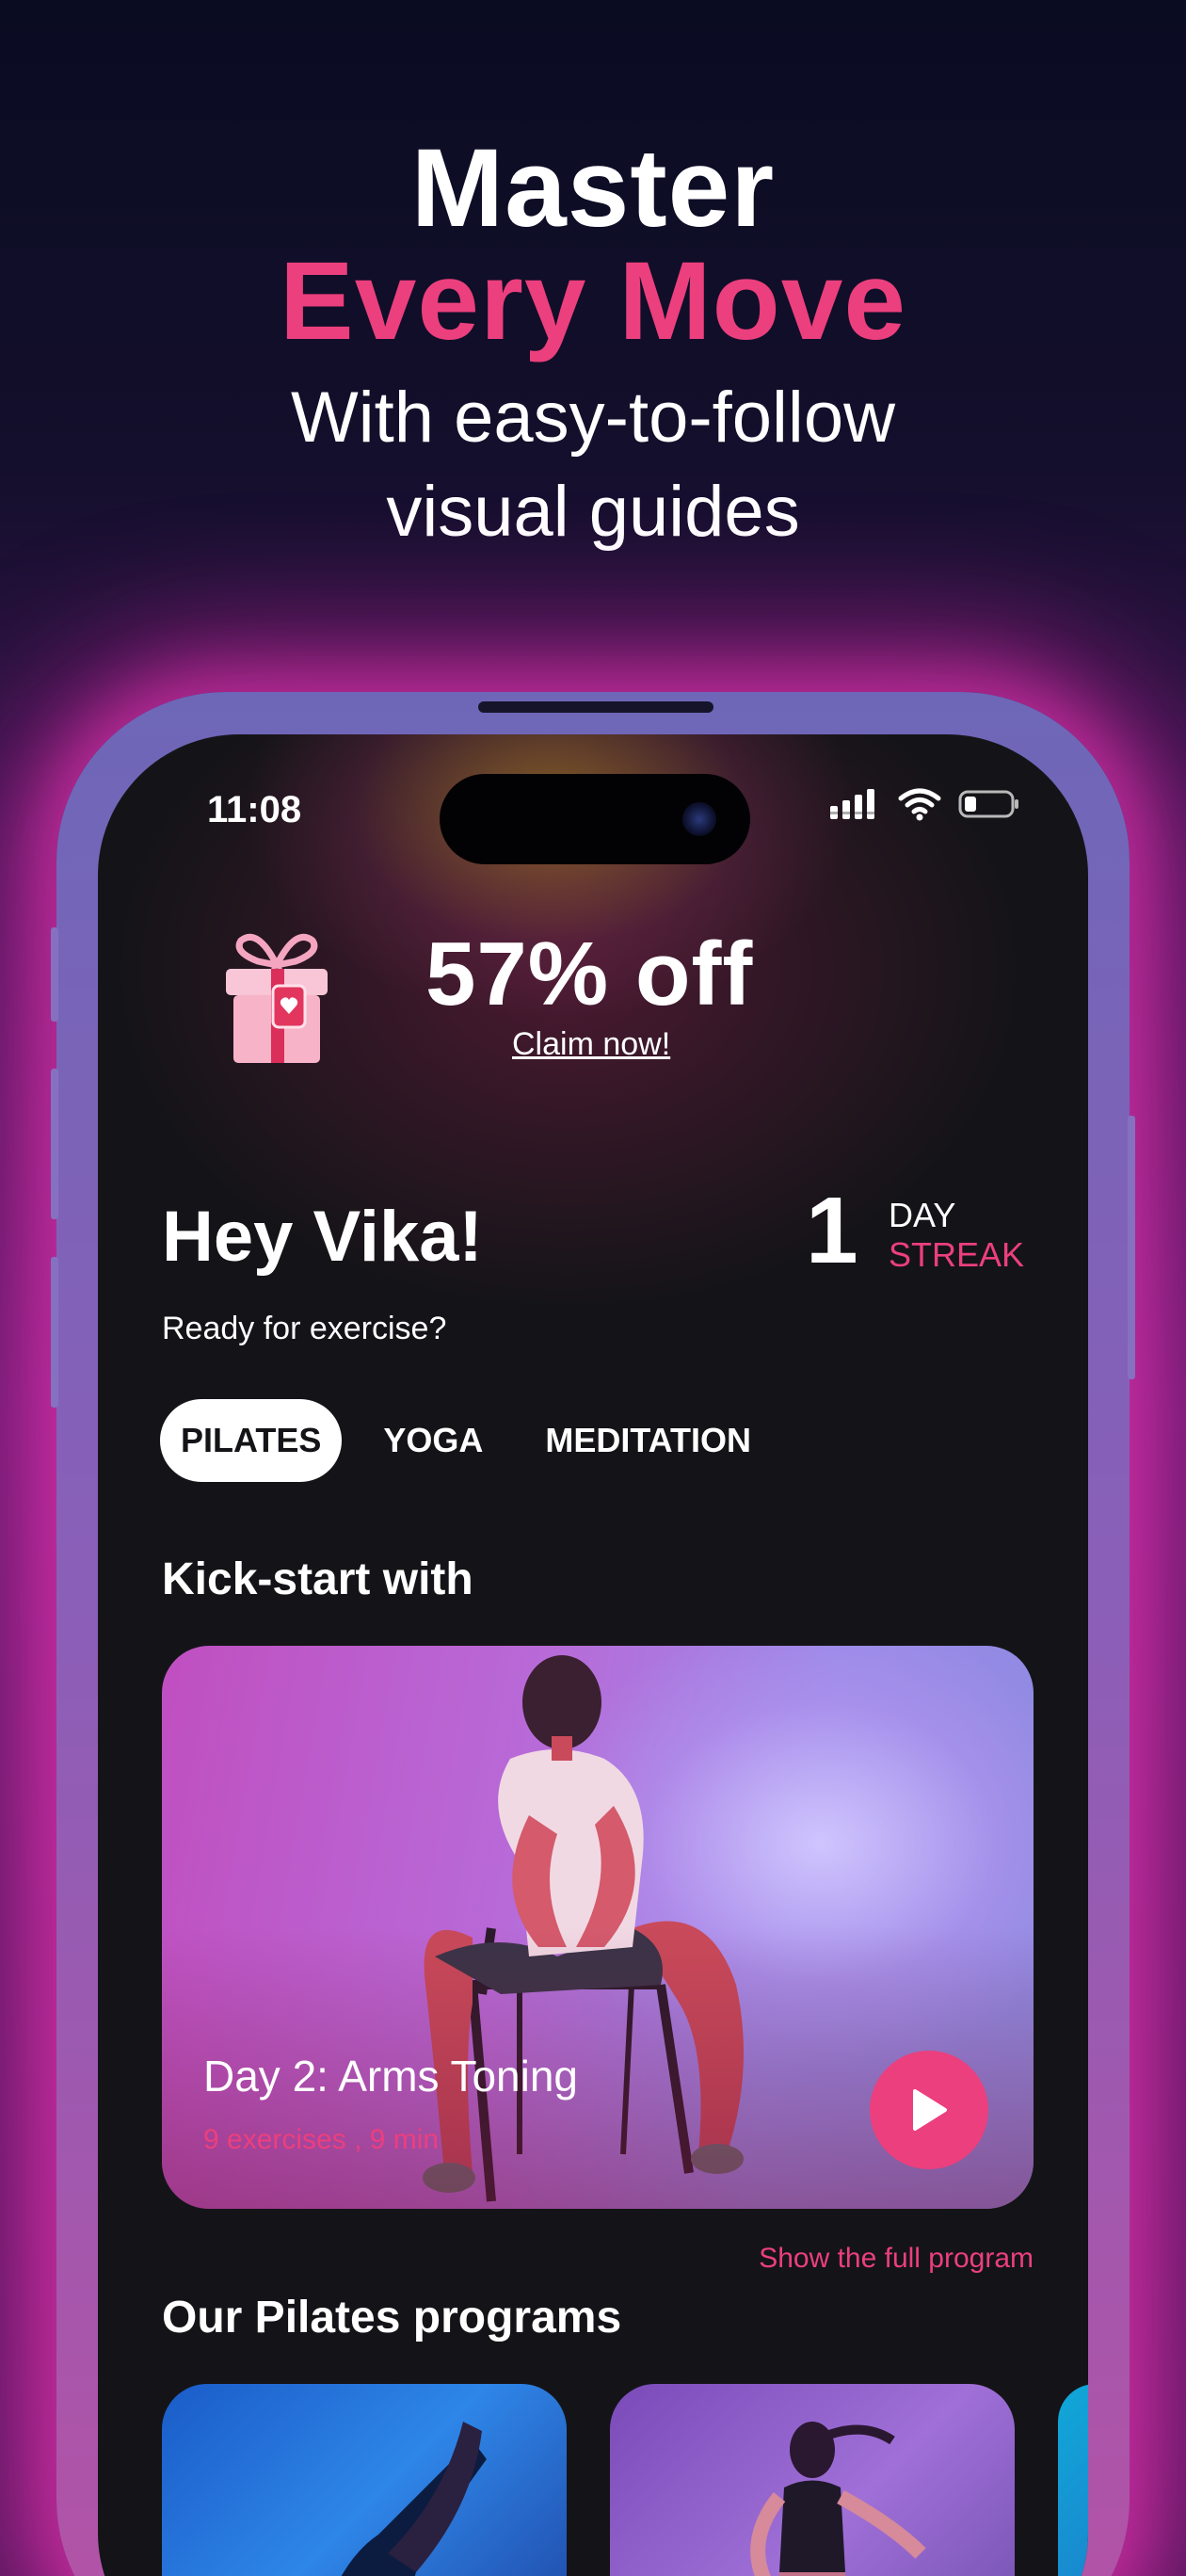 This screenshot has height=2576, width=1186. What do you see at coordinates (391, 2076) in the screenshot?
I see `workout-title: Day 2: Arms Toning` at bounding box center [391, 2076].